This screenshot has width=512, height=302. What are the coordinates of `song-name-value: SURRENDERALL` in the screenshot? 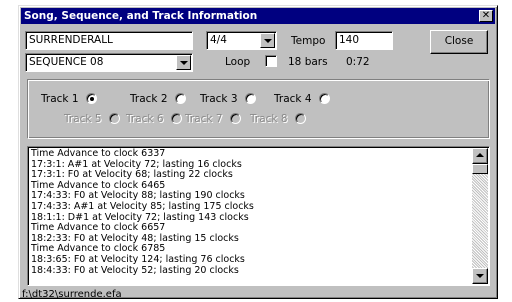 It's located at (71, 40).